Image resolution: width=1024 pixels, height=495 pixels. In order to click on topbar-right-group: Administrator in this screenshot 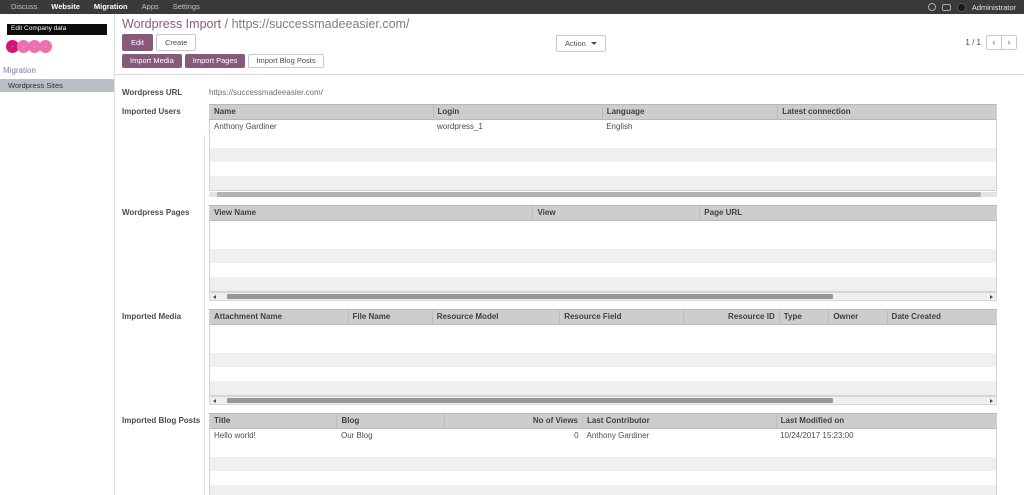, I will do `click(971, 7)`.